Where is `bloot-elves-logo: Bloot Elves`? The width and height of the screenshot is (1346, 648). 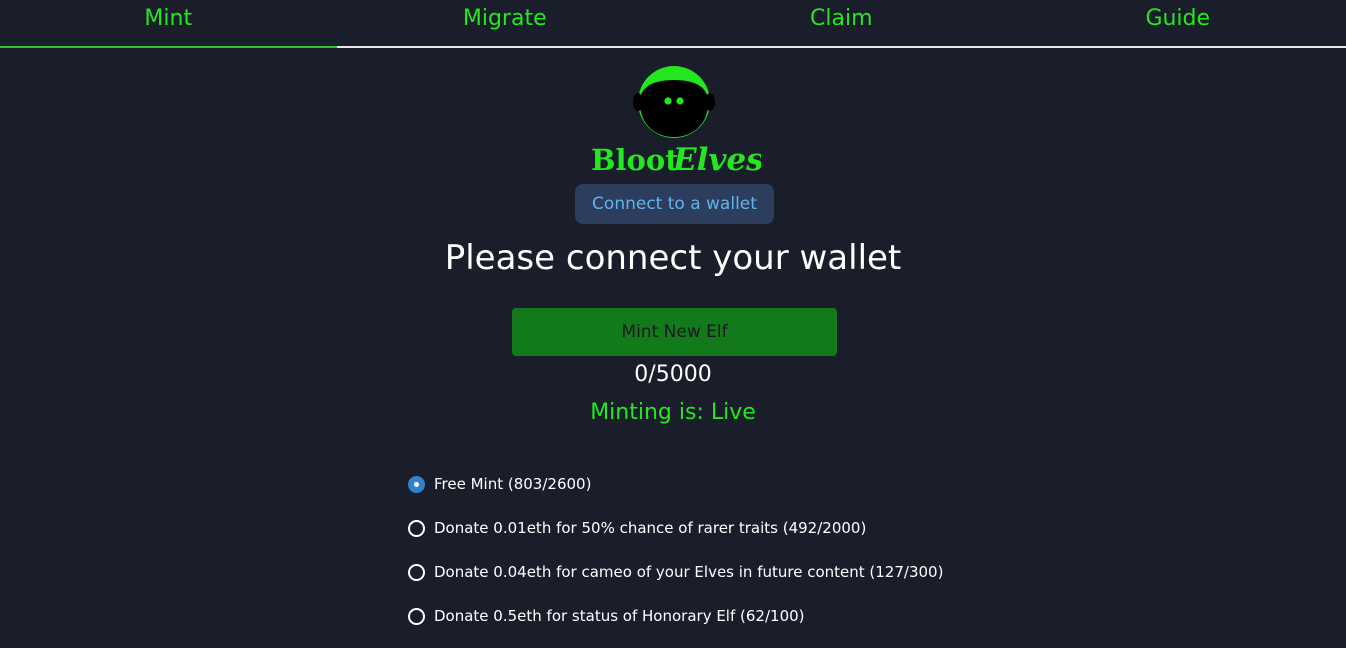 bloot-elves-logo: Bloot Elves is located at coordinates (675, 122).